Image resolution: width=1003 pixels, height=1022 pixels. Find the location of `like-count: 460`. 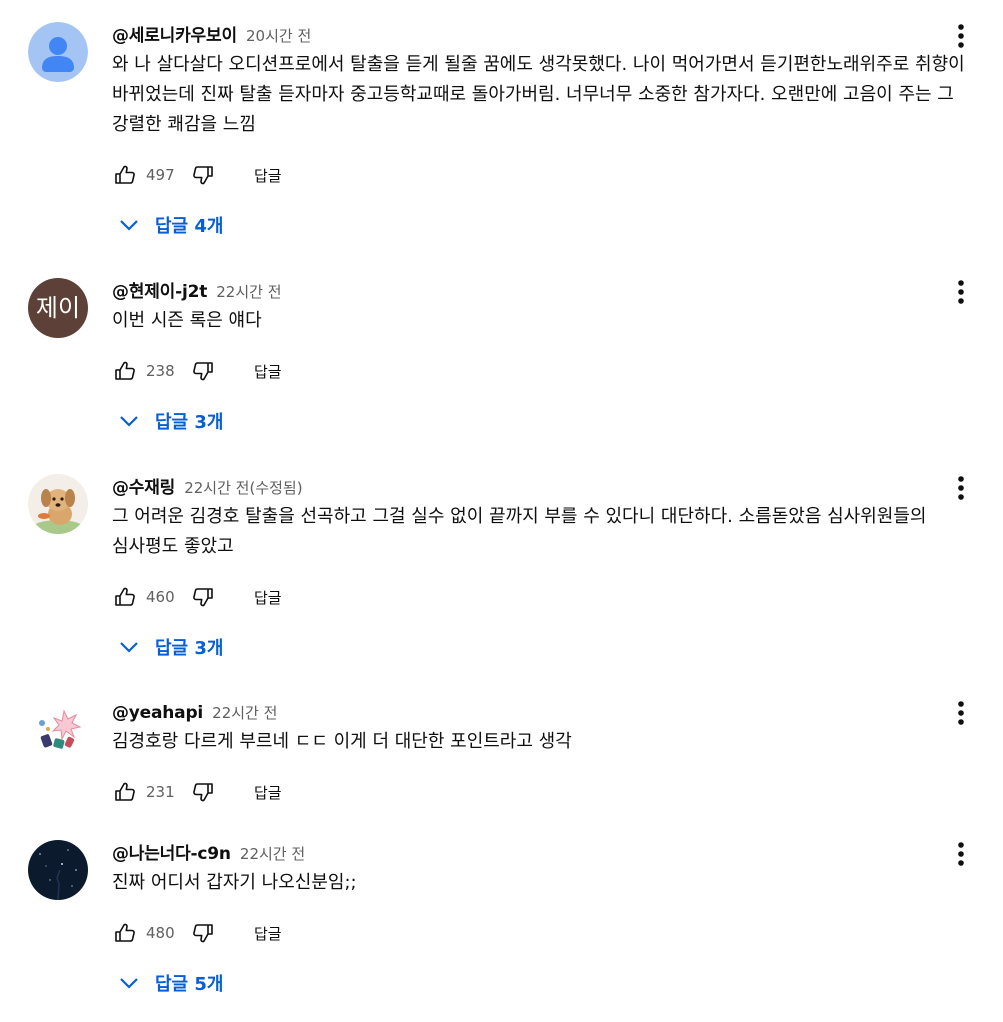

like-count: 460 is located at coordinates (160, 597).